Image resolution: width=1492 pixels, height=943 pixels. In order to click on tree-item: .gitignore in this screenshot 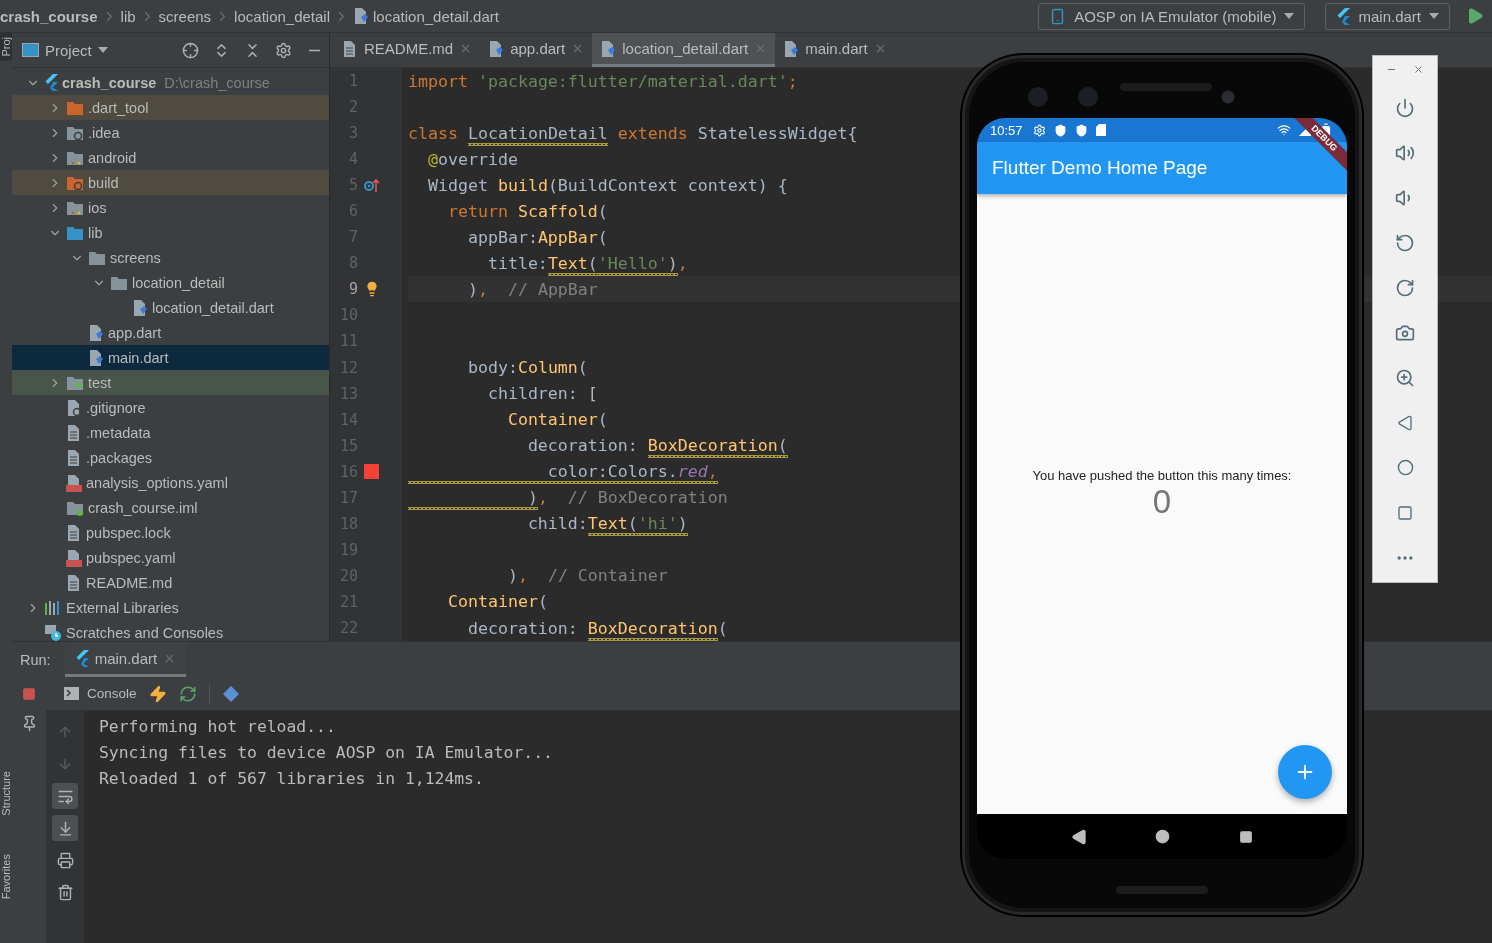, I will do `click(170, 407)`.